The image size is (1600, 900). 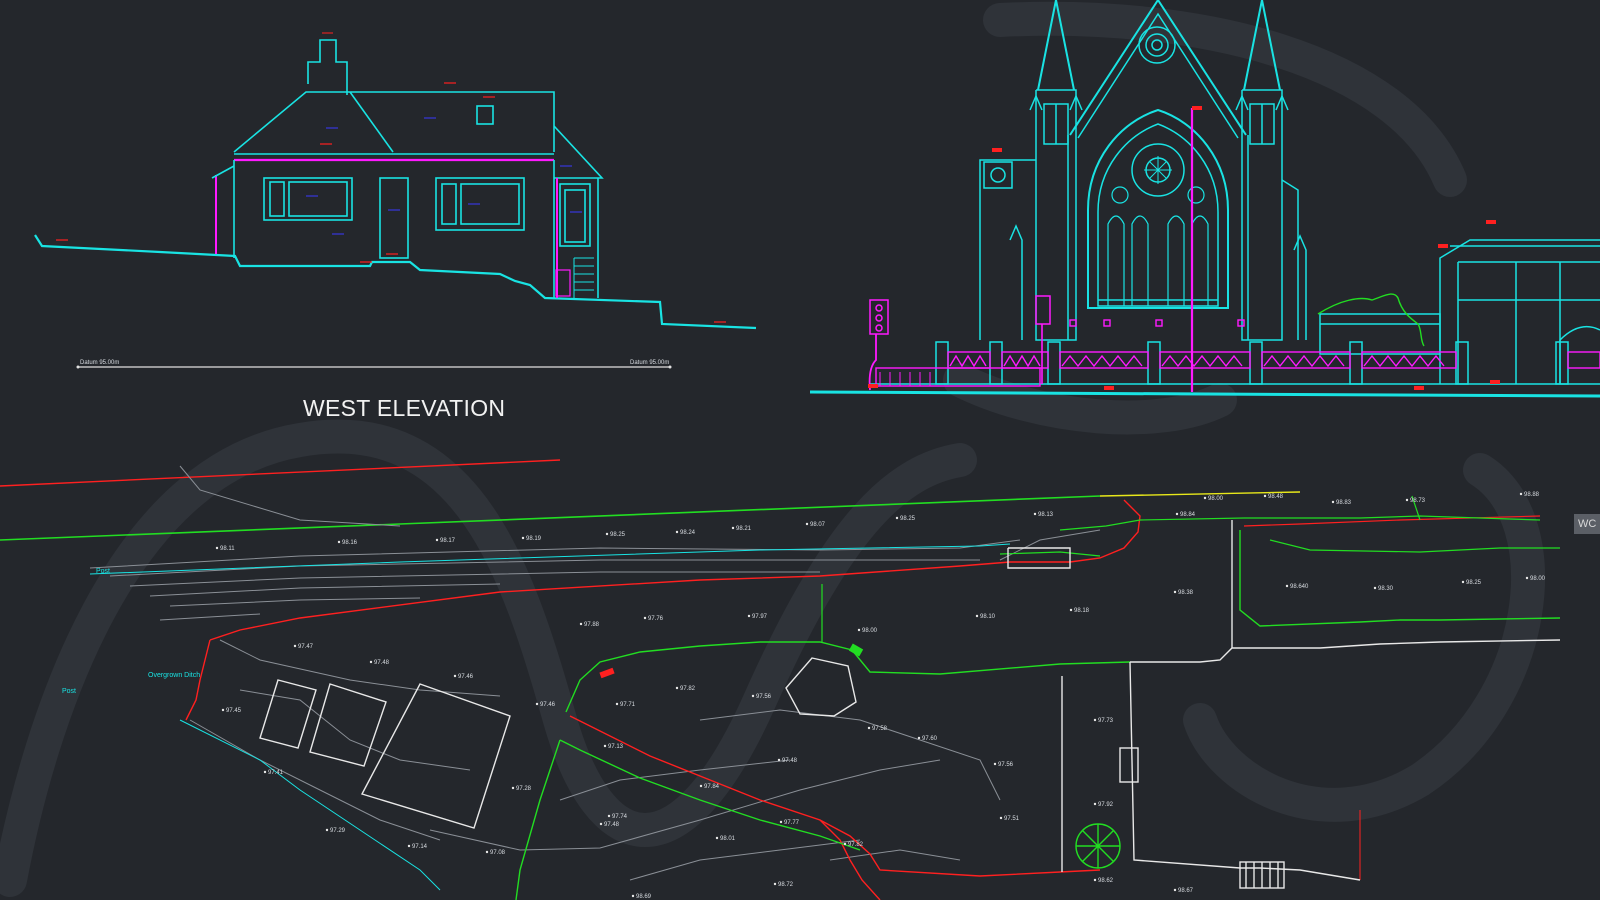 What do you see at coordinates (628, 705) in the screenshot?
I see `spot-level-label: 97.71` at bounding box center [628, 705].